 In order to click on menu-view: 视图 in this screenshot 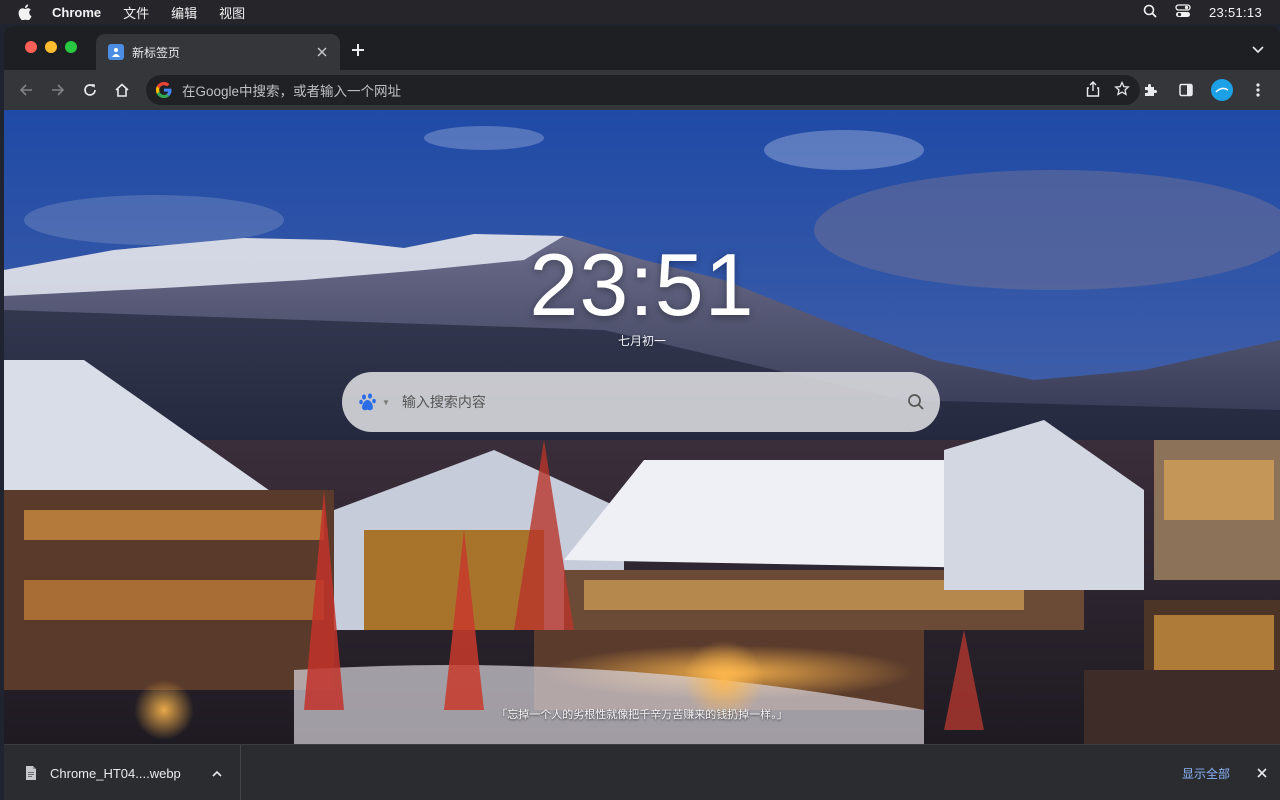, I will do `click(232, 12)`.